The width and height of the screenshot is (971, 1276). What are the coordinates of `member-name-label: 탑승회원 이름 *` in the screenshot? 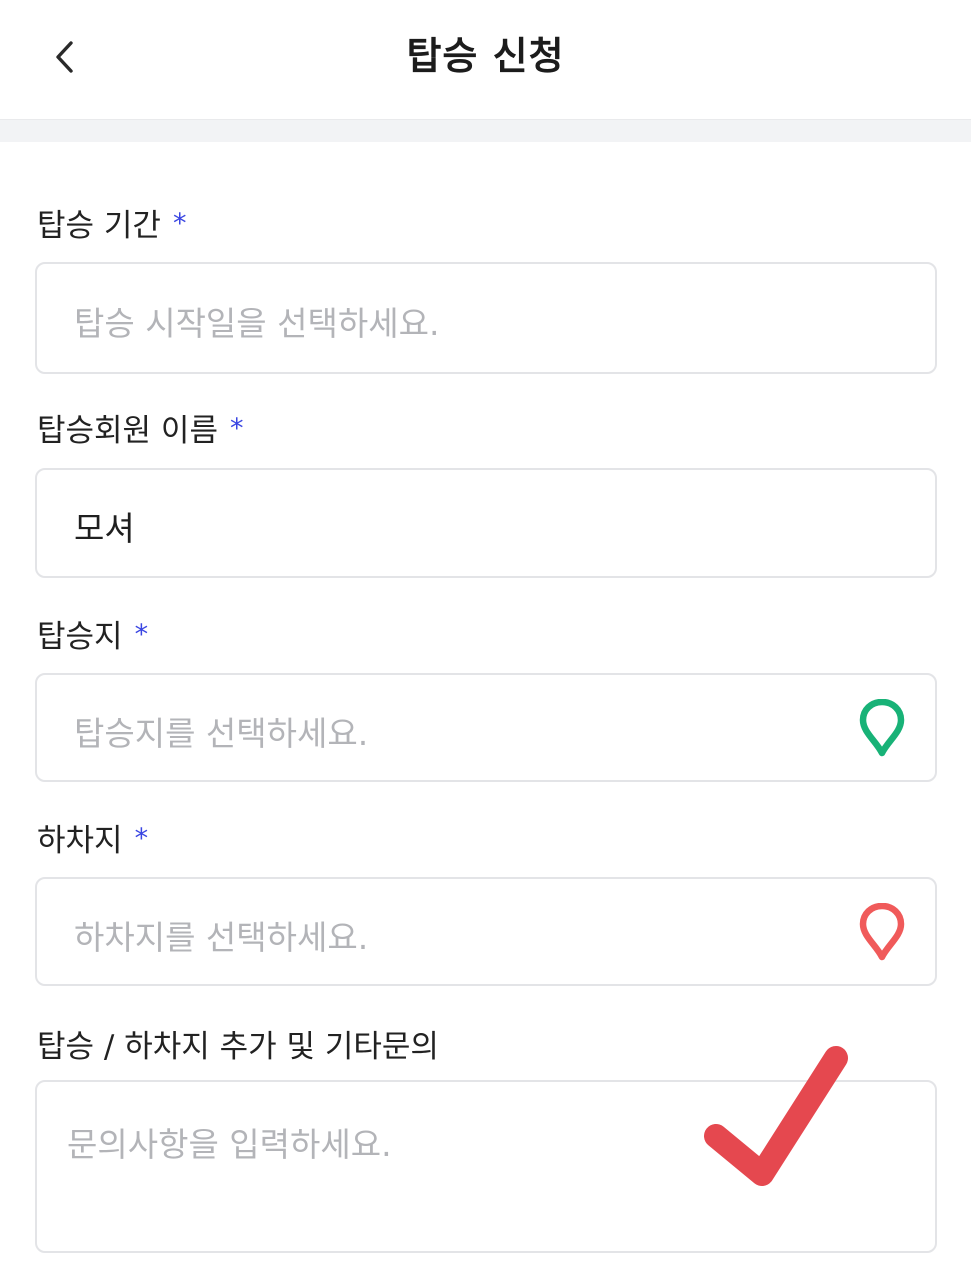 It's located at (140, 427).